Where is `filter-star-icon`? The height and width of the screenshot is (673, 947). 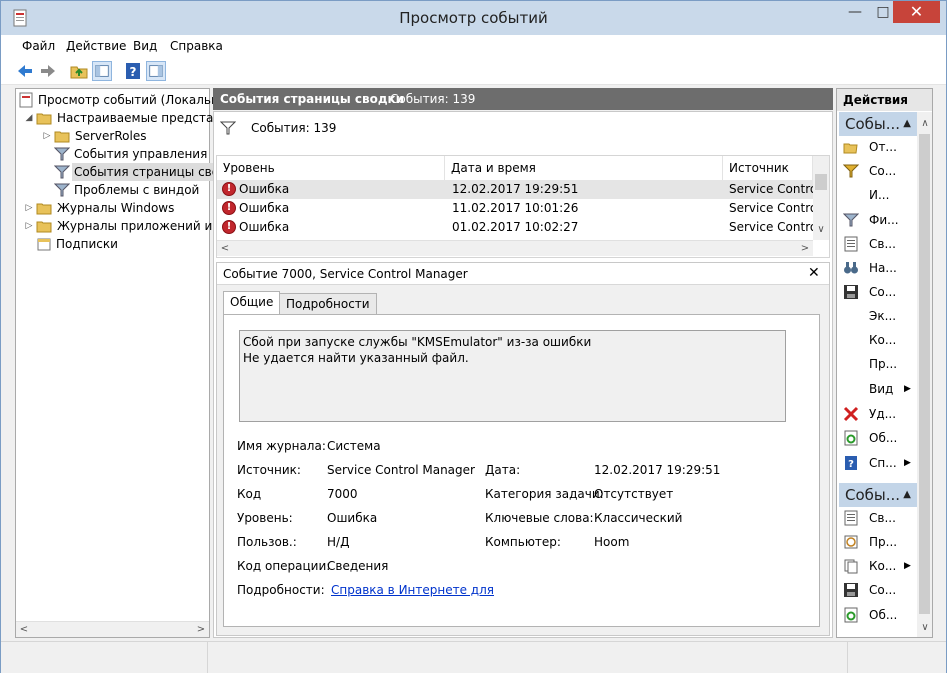 filter-star-icon is located at coordinates (851, 171).